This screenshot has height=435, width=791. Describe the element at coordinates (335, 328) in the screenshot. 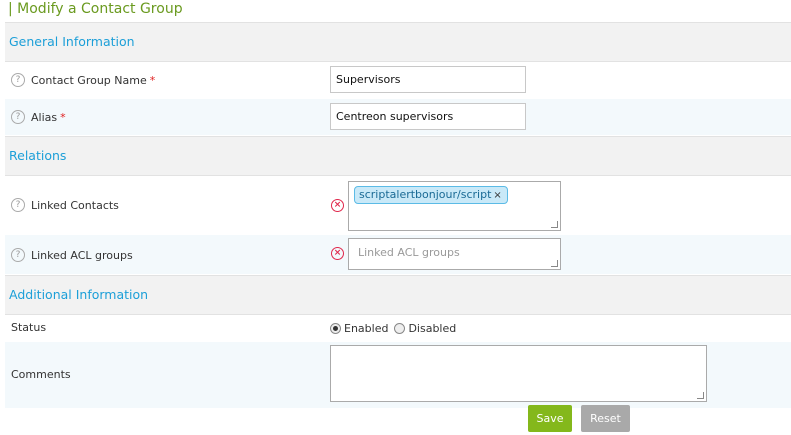

I see `status-enabled-radio` at that location.